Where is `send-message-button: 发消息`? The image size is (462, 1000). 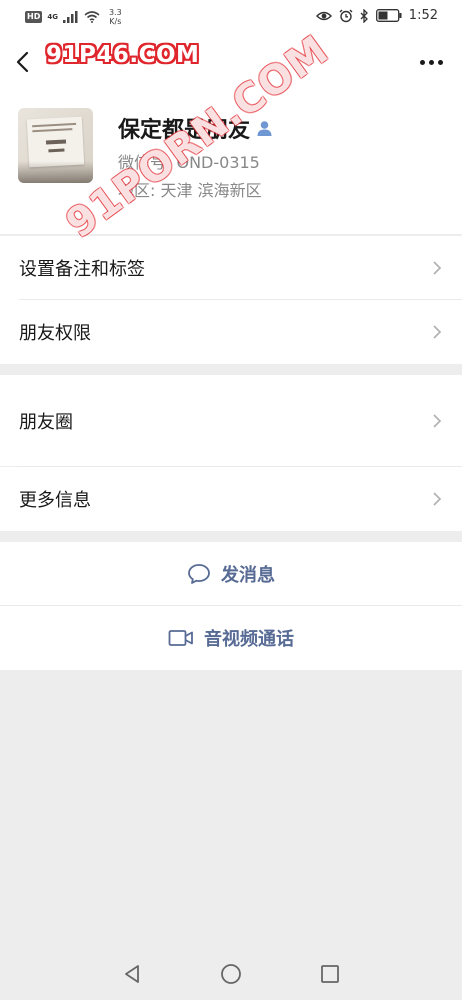
send-message-button: 发消息 is located at coordinates (231, 574).